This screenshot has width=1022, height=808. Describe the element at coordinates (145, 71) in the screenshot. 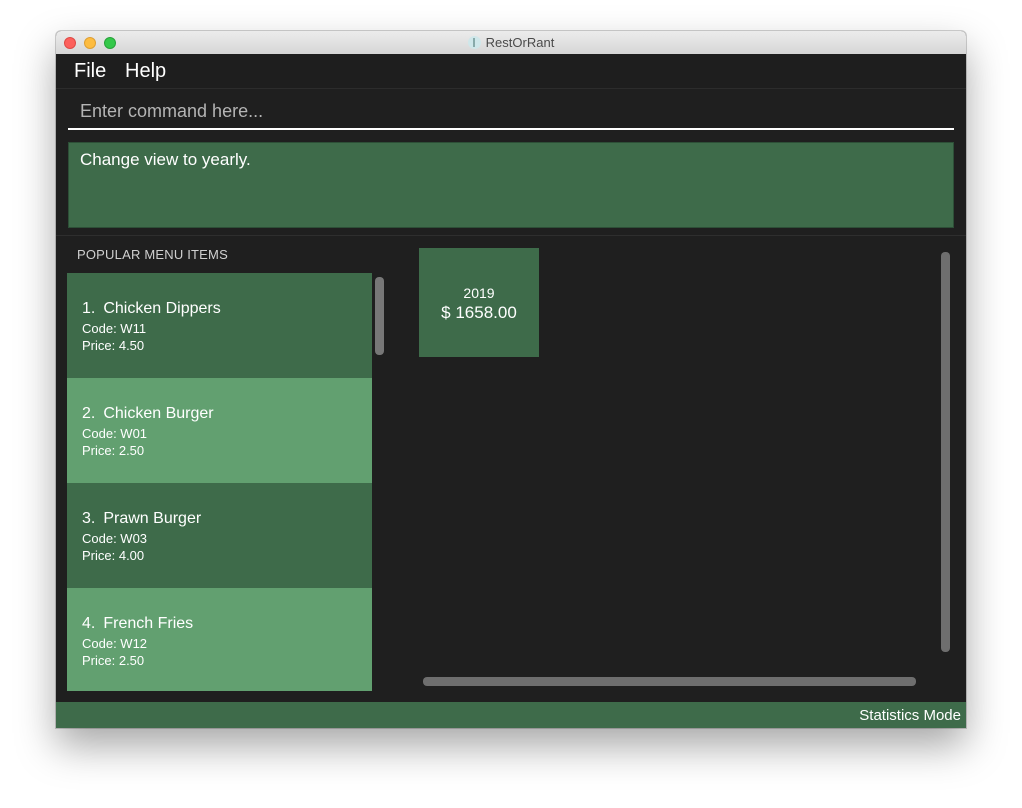

I see `menu-help: Help` at that location.